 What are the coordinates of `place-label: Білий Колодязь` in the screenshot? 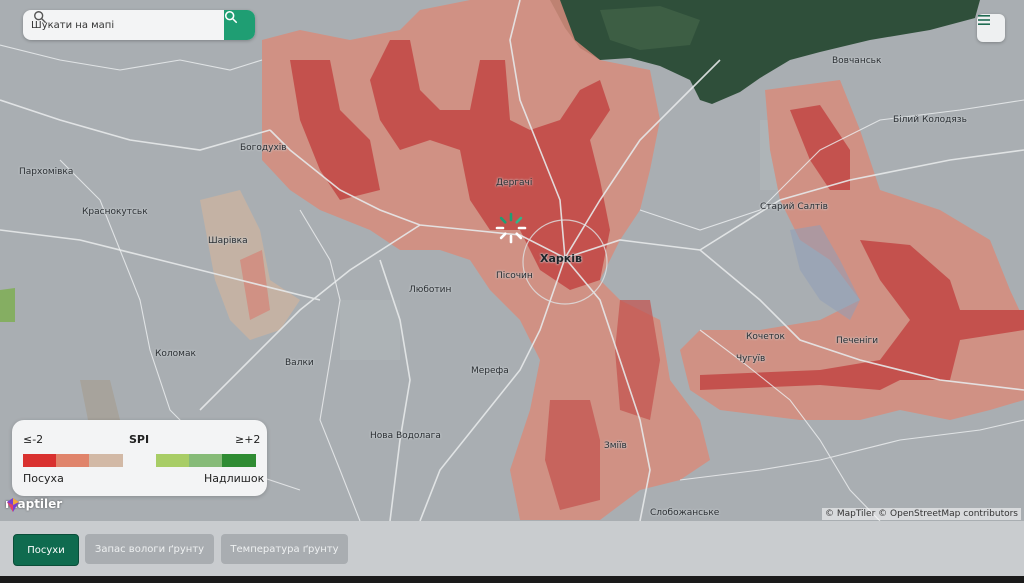 It's located at (930, 120).